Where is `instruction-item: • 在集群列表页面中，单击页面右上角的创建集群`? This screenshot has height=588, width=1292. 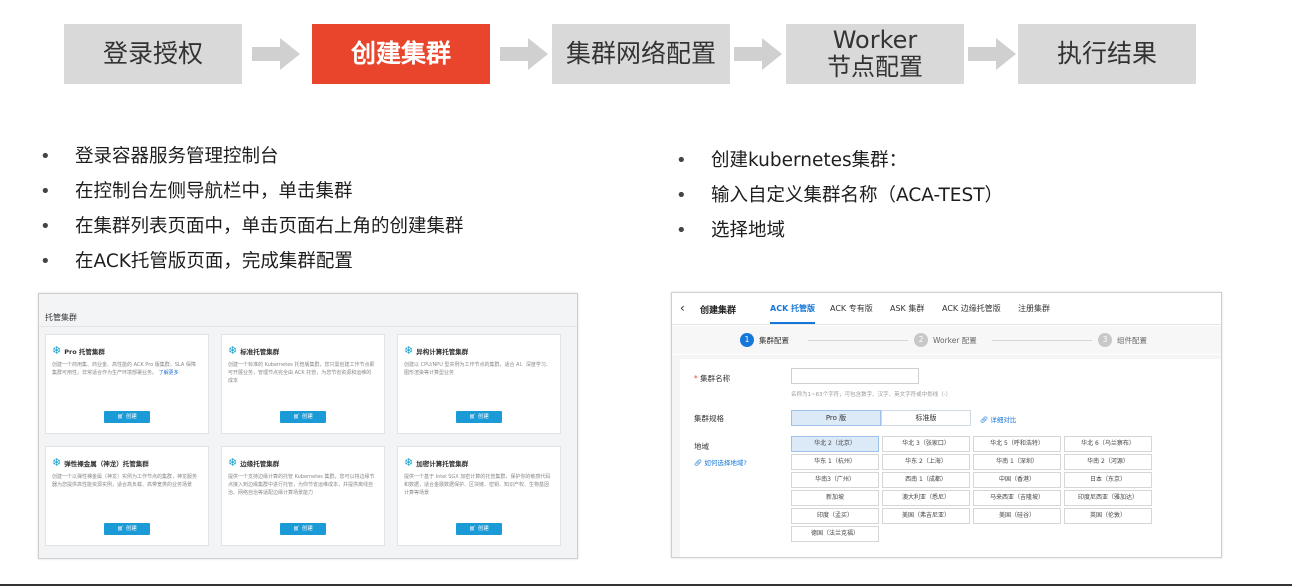
instruction-item: • 在集群列表页面中，单击页面右上角的创建集群 is located at coordinates (252, 231).